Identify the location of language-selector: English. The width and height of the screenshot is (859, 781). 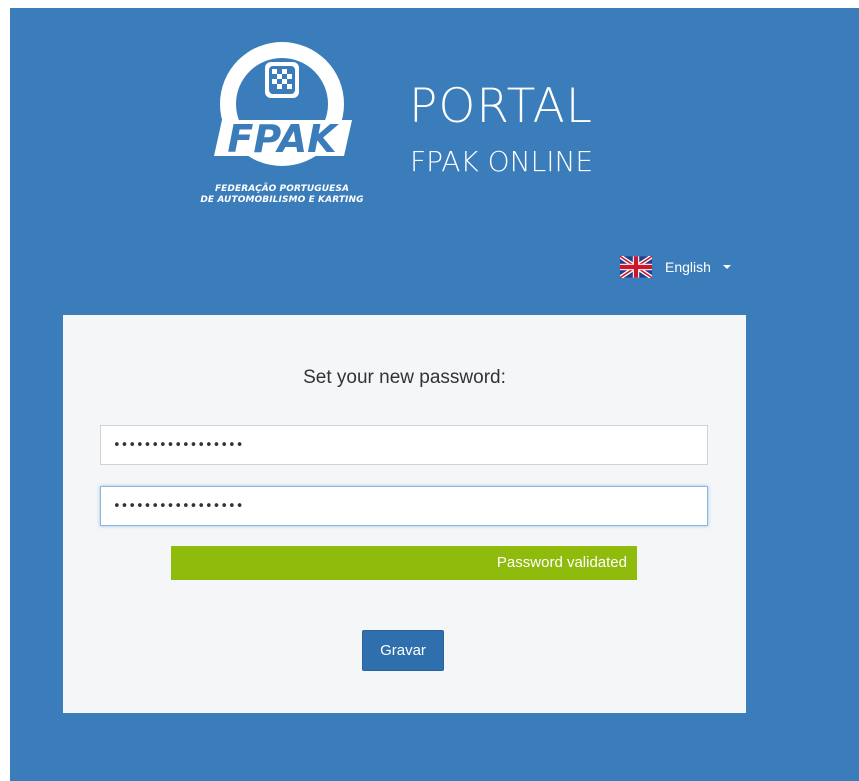
(675, 267).